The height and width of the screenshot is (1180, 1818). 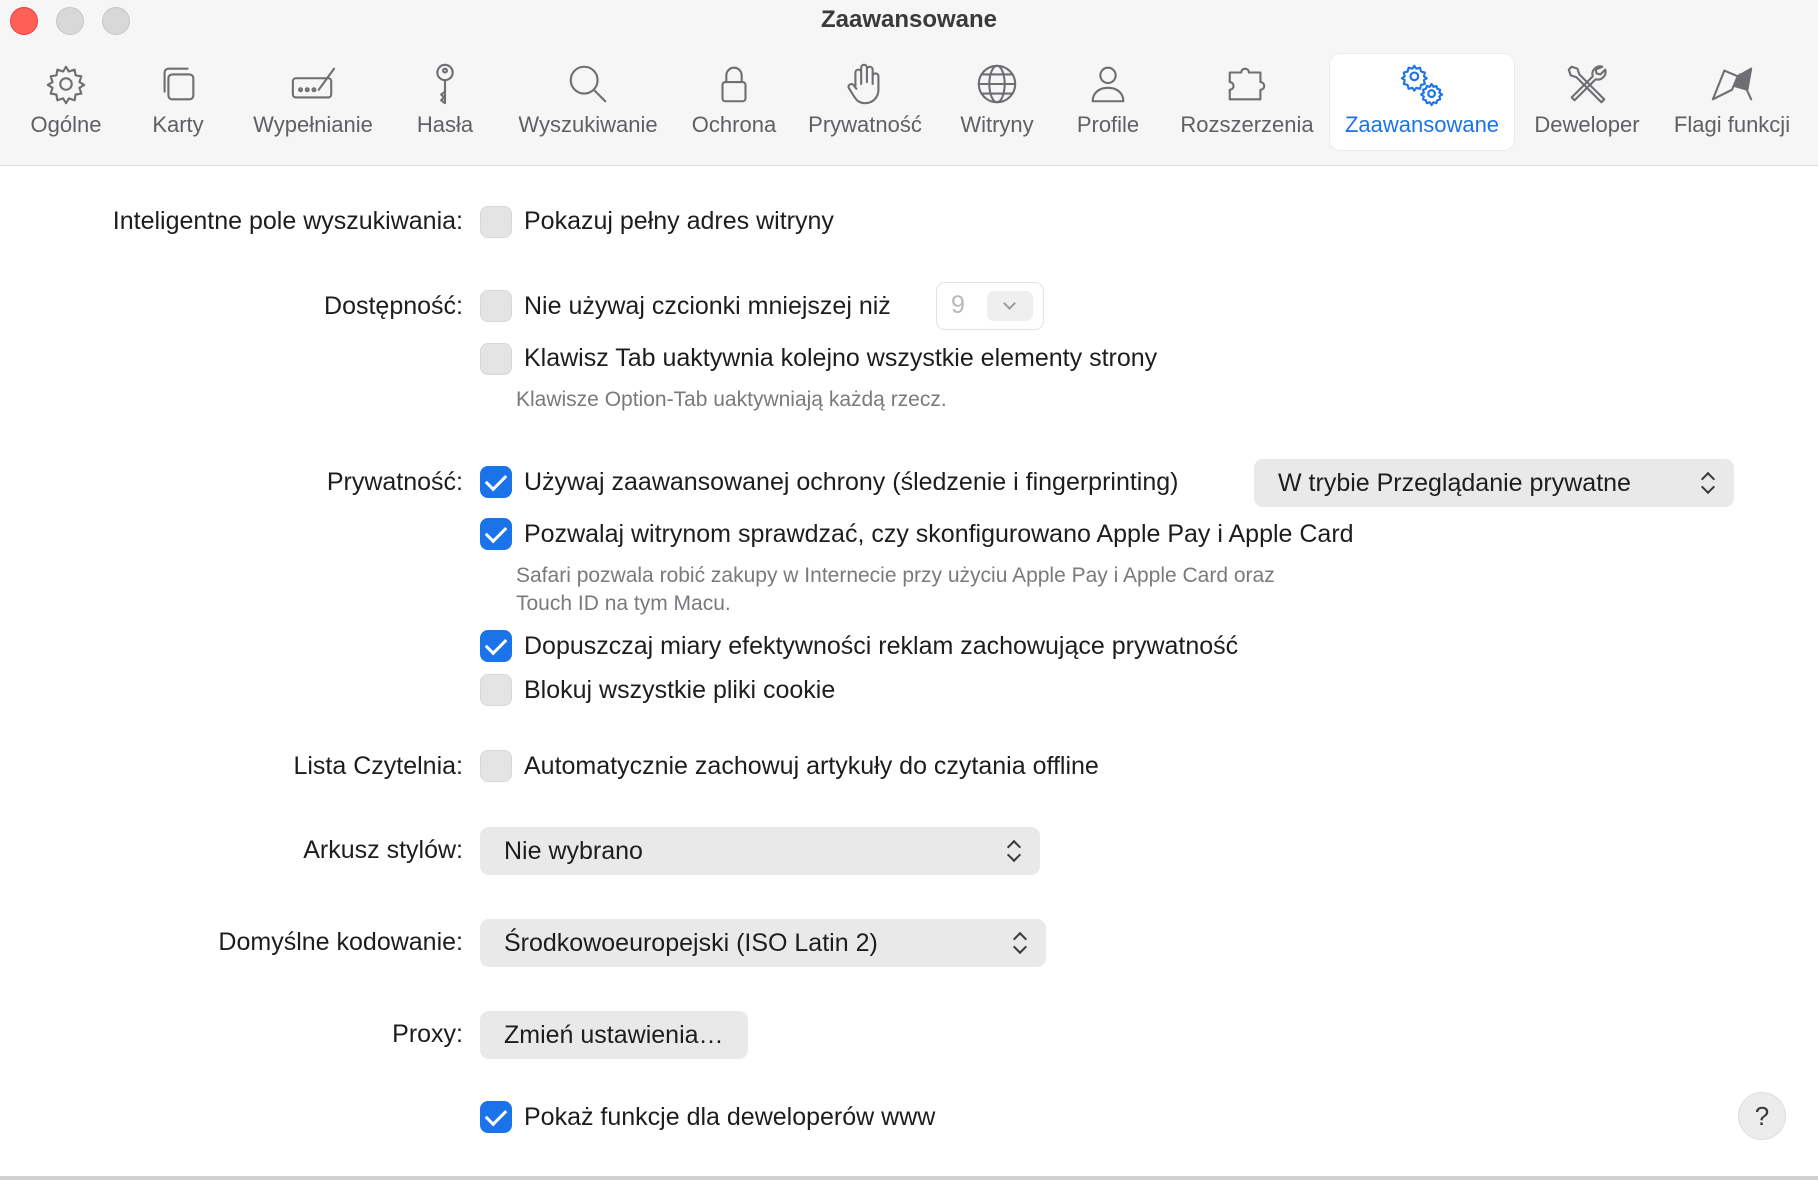 What do you see at coordinates (178, 124) in the screenshot?
I see `tab-label: Karty` at bounding box center [178, 124].